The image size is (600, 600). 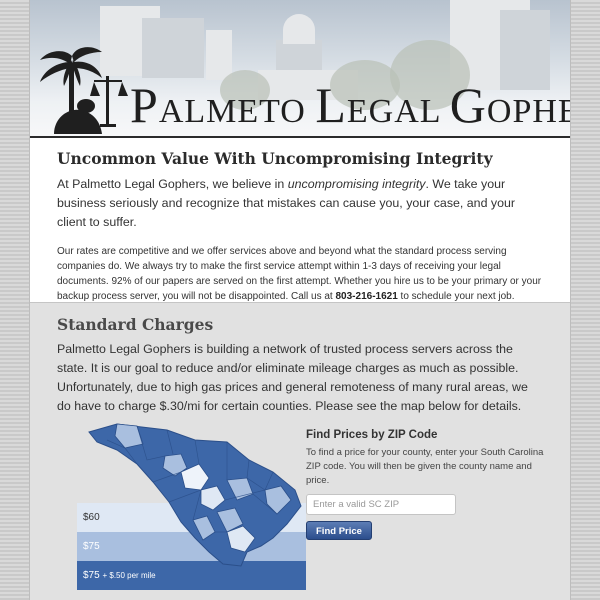 I want to click on zip-code-input: Enter a valid SC ZIP, so click(x=381, y=504).